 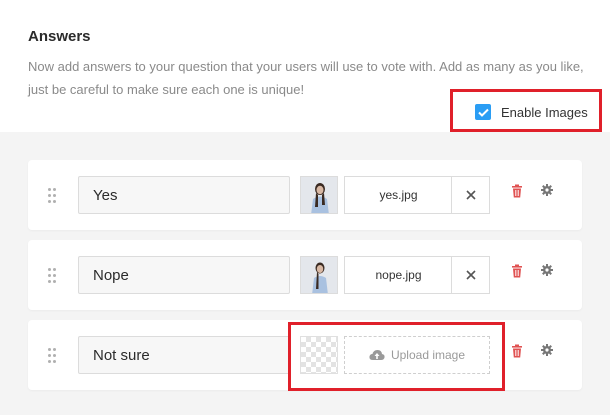 What do you see at coordinates (544, 112) in the screenshot?
I see `enable-images-label: Enable Images` at bounding box center [544, 112].